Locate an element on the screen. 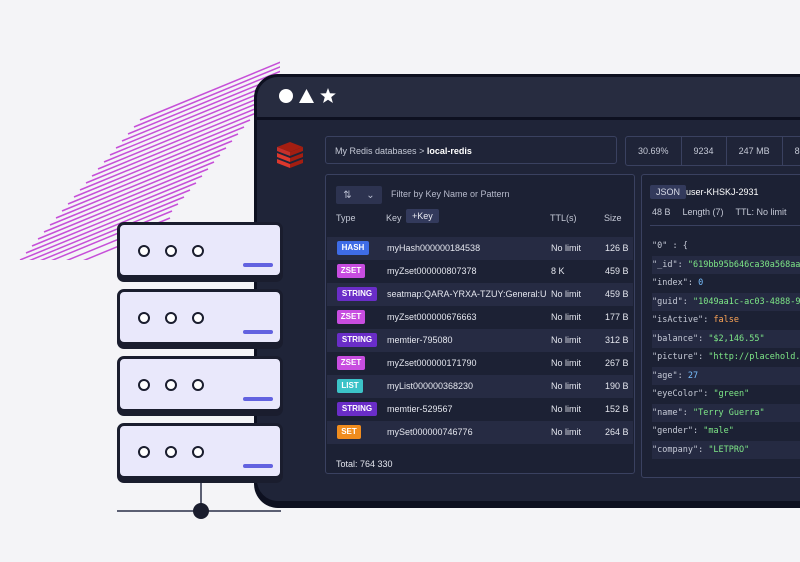  key-type-badge: STRING is located at coordinates (357, 294).